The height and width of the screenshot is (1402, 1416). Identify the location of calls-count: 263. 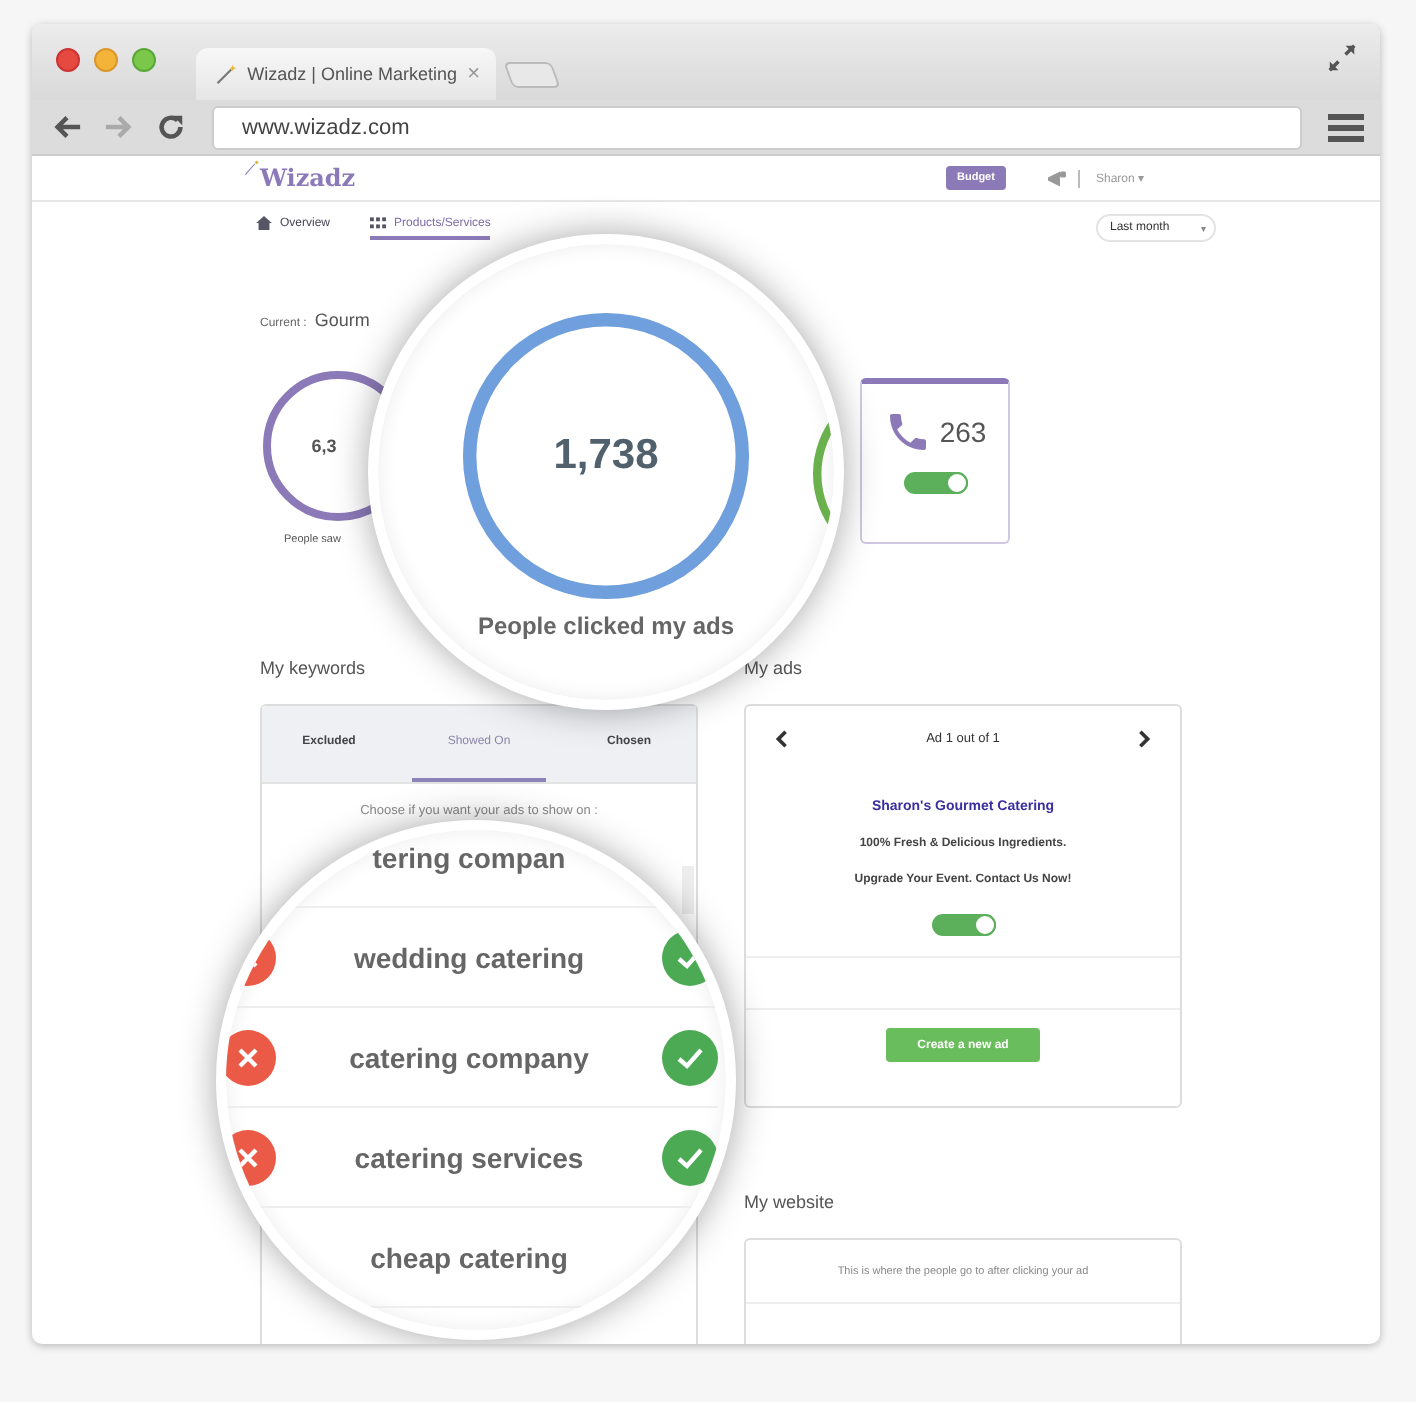
(963, 432).